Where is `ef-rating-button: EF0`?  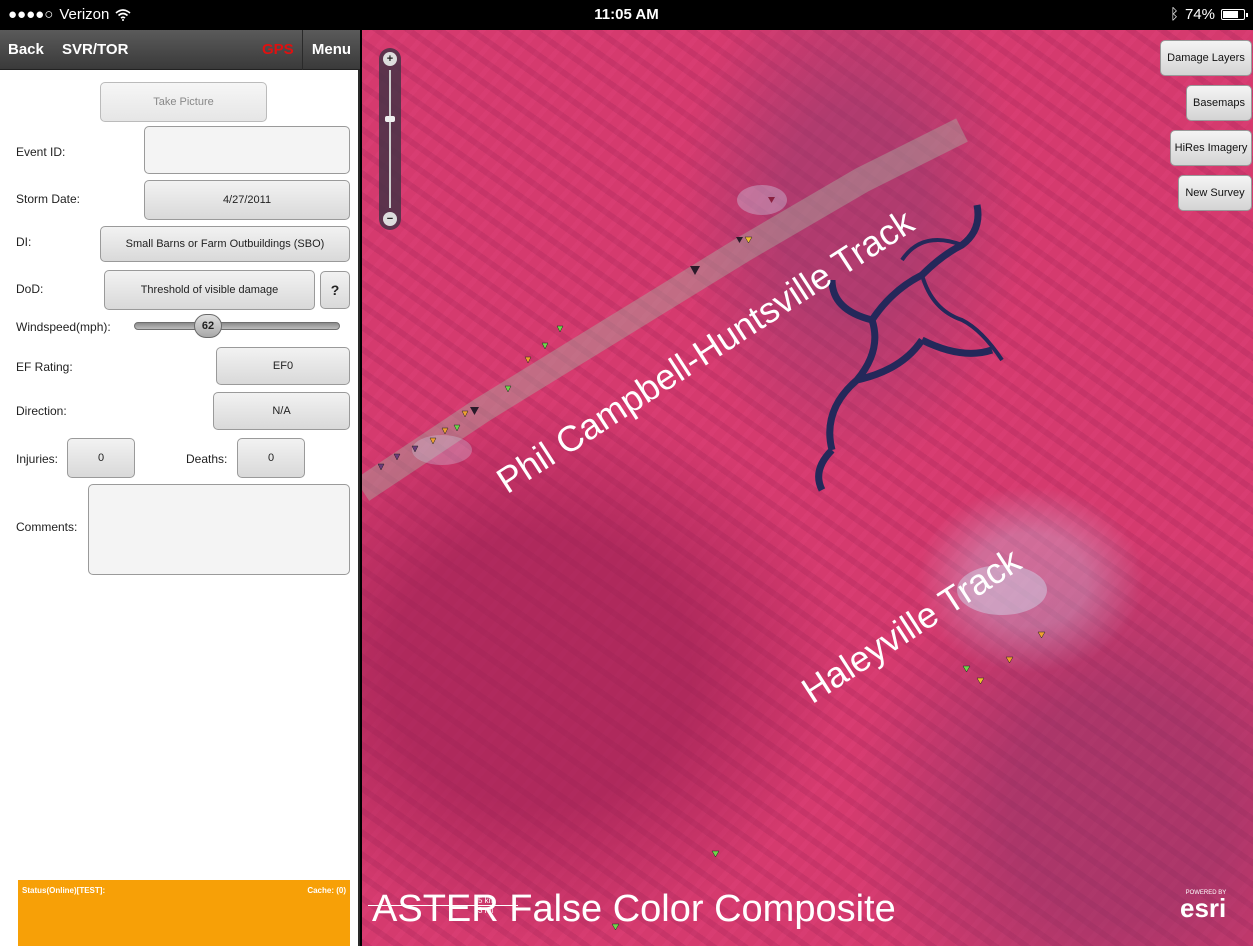
ef-rating-button: EF0 is located at coordinates (283, 366).